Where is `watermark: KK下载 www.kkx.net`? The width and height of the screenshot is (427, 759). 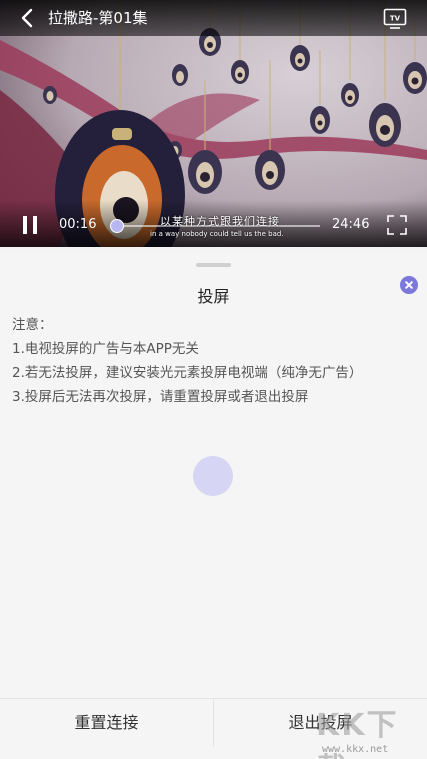
watermark: KK下载 www.kkx.net is located at coordinates (367, 729).